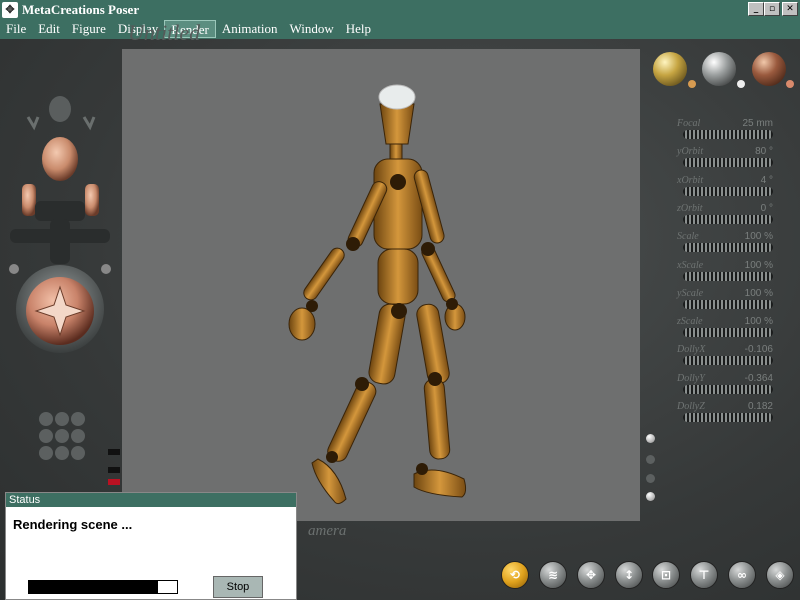  What do you see at coordinates (10, 9) in the screenshot?
I see `poser-app-icon: ✥` at bounding box center [10, 9].